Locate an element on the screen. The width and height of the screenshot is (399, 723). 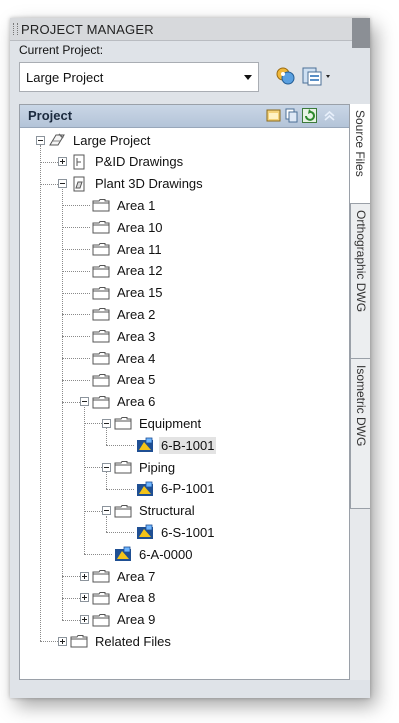
tree-node-label: Area 6 is located at coordinates (136, 402).